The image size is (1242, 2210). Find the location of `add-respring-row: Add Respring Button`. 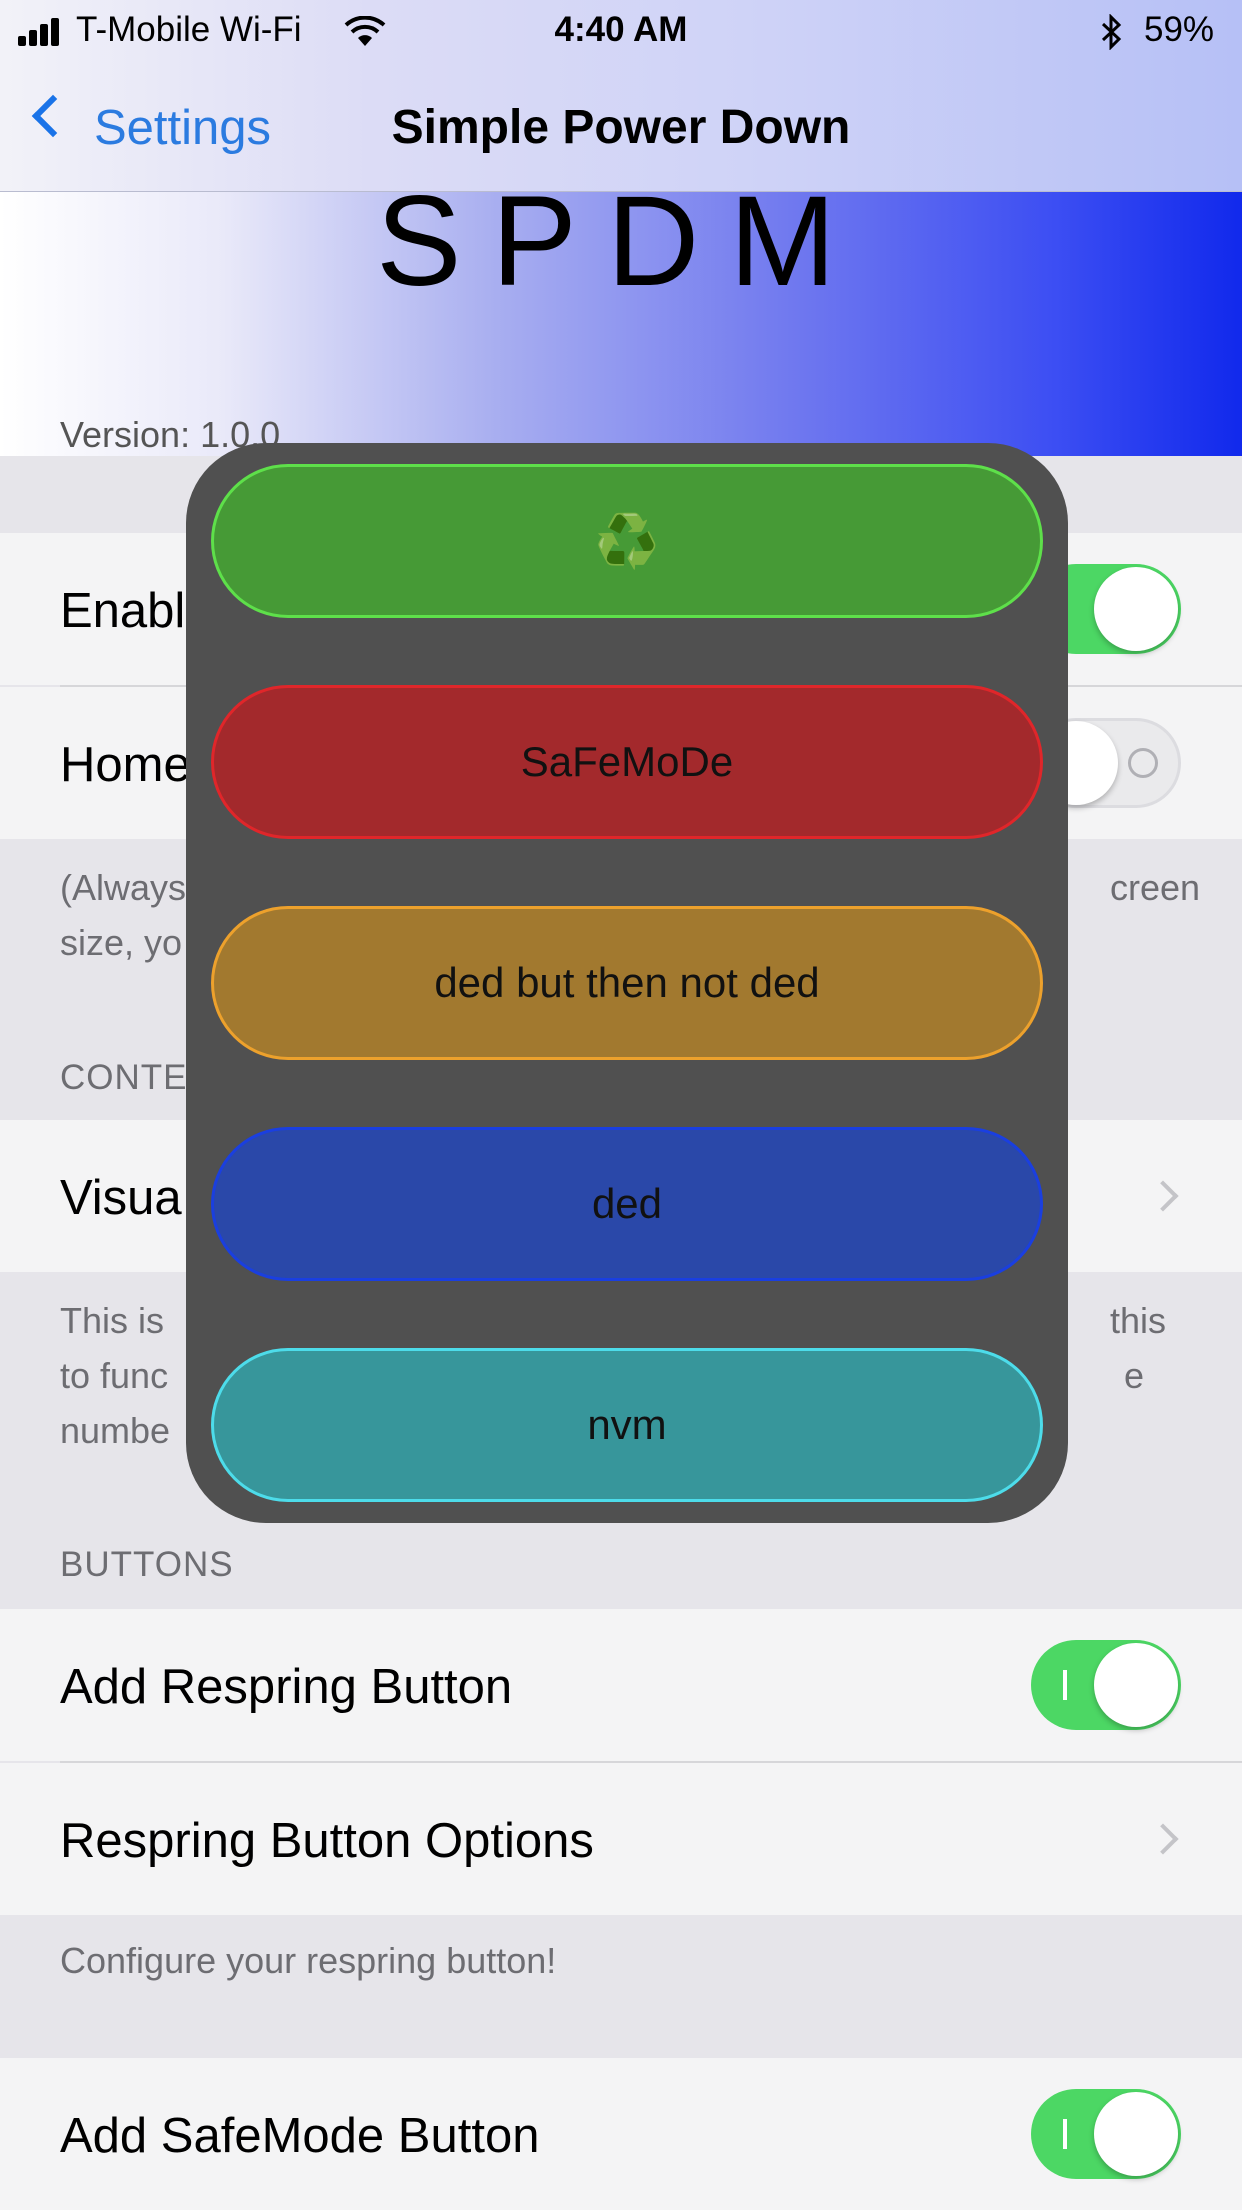

add-respring-row: Add Respring Button is located at coordinates (621, 1685).